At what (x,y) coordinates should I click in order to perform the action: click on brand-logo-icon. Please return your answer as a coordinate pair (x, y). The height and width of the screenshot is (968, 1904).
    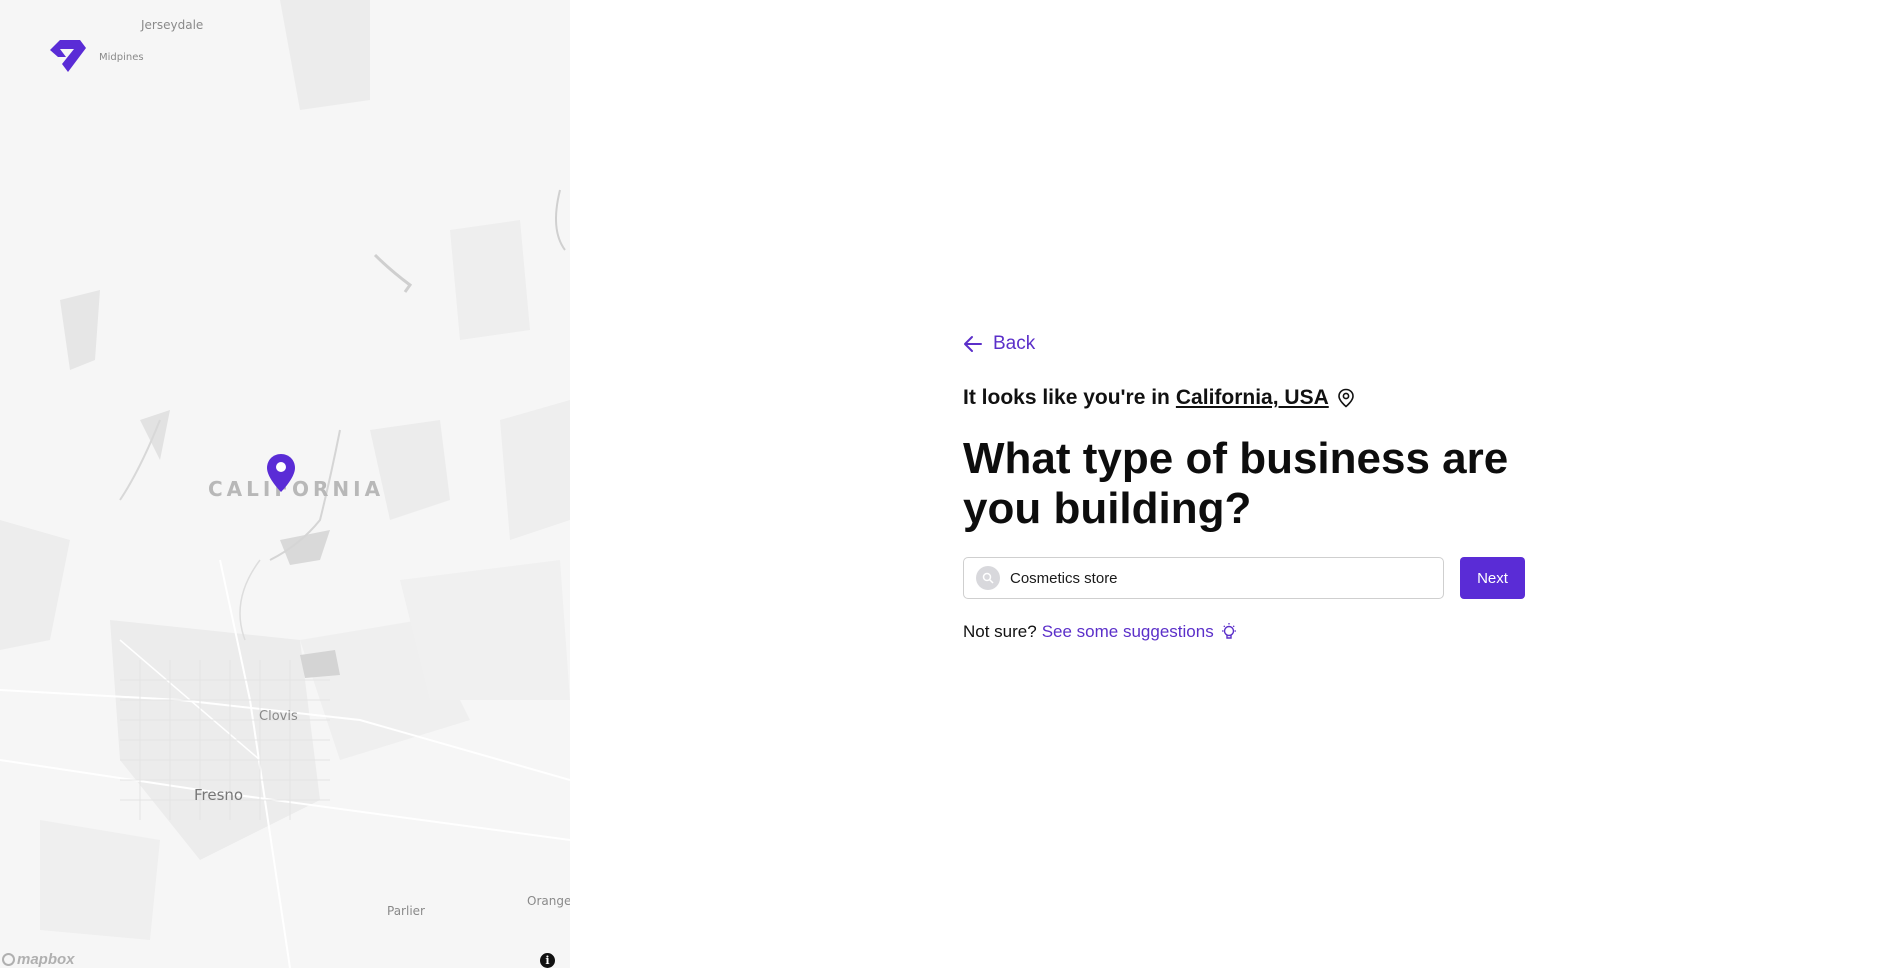
    Looking at the image, I should click on (68, 56).